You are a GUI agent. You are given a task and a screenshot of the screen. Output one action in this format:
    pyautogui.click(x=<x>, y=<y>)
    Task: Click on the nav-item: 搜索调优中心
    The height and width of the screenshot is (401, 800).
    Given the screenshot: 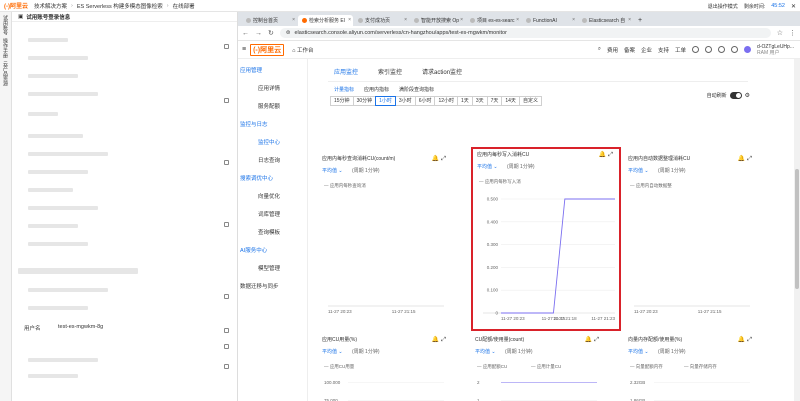 What is the action you would take?
    pyautogui.click(x=272, y=178)
    